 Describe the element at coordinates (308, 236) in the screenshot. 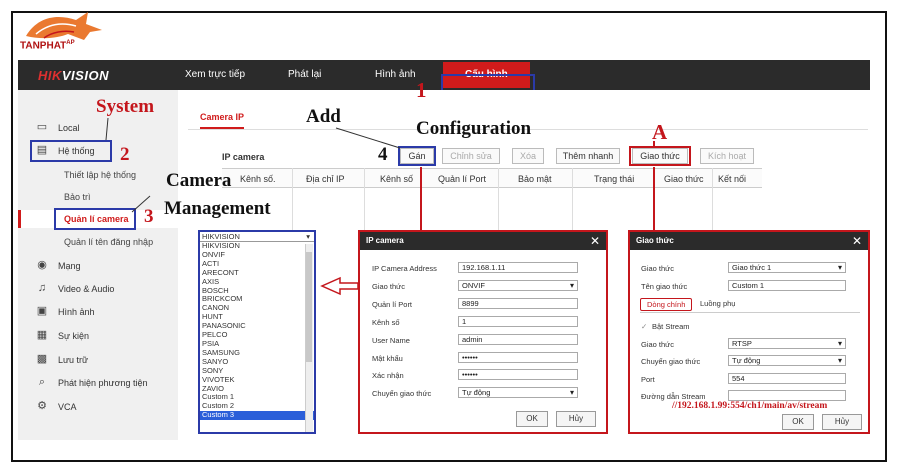

I see `chevron-down-icon: ▾` at that location.